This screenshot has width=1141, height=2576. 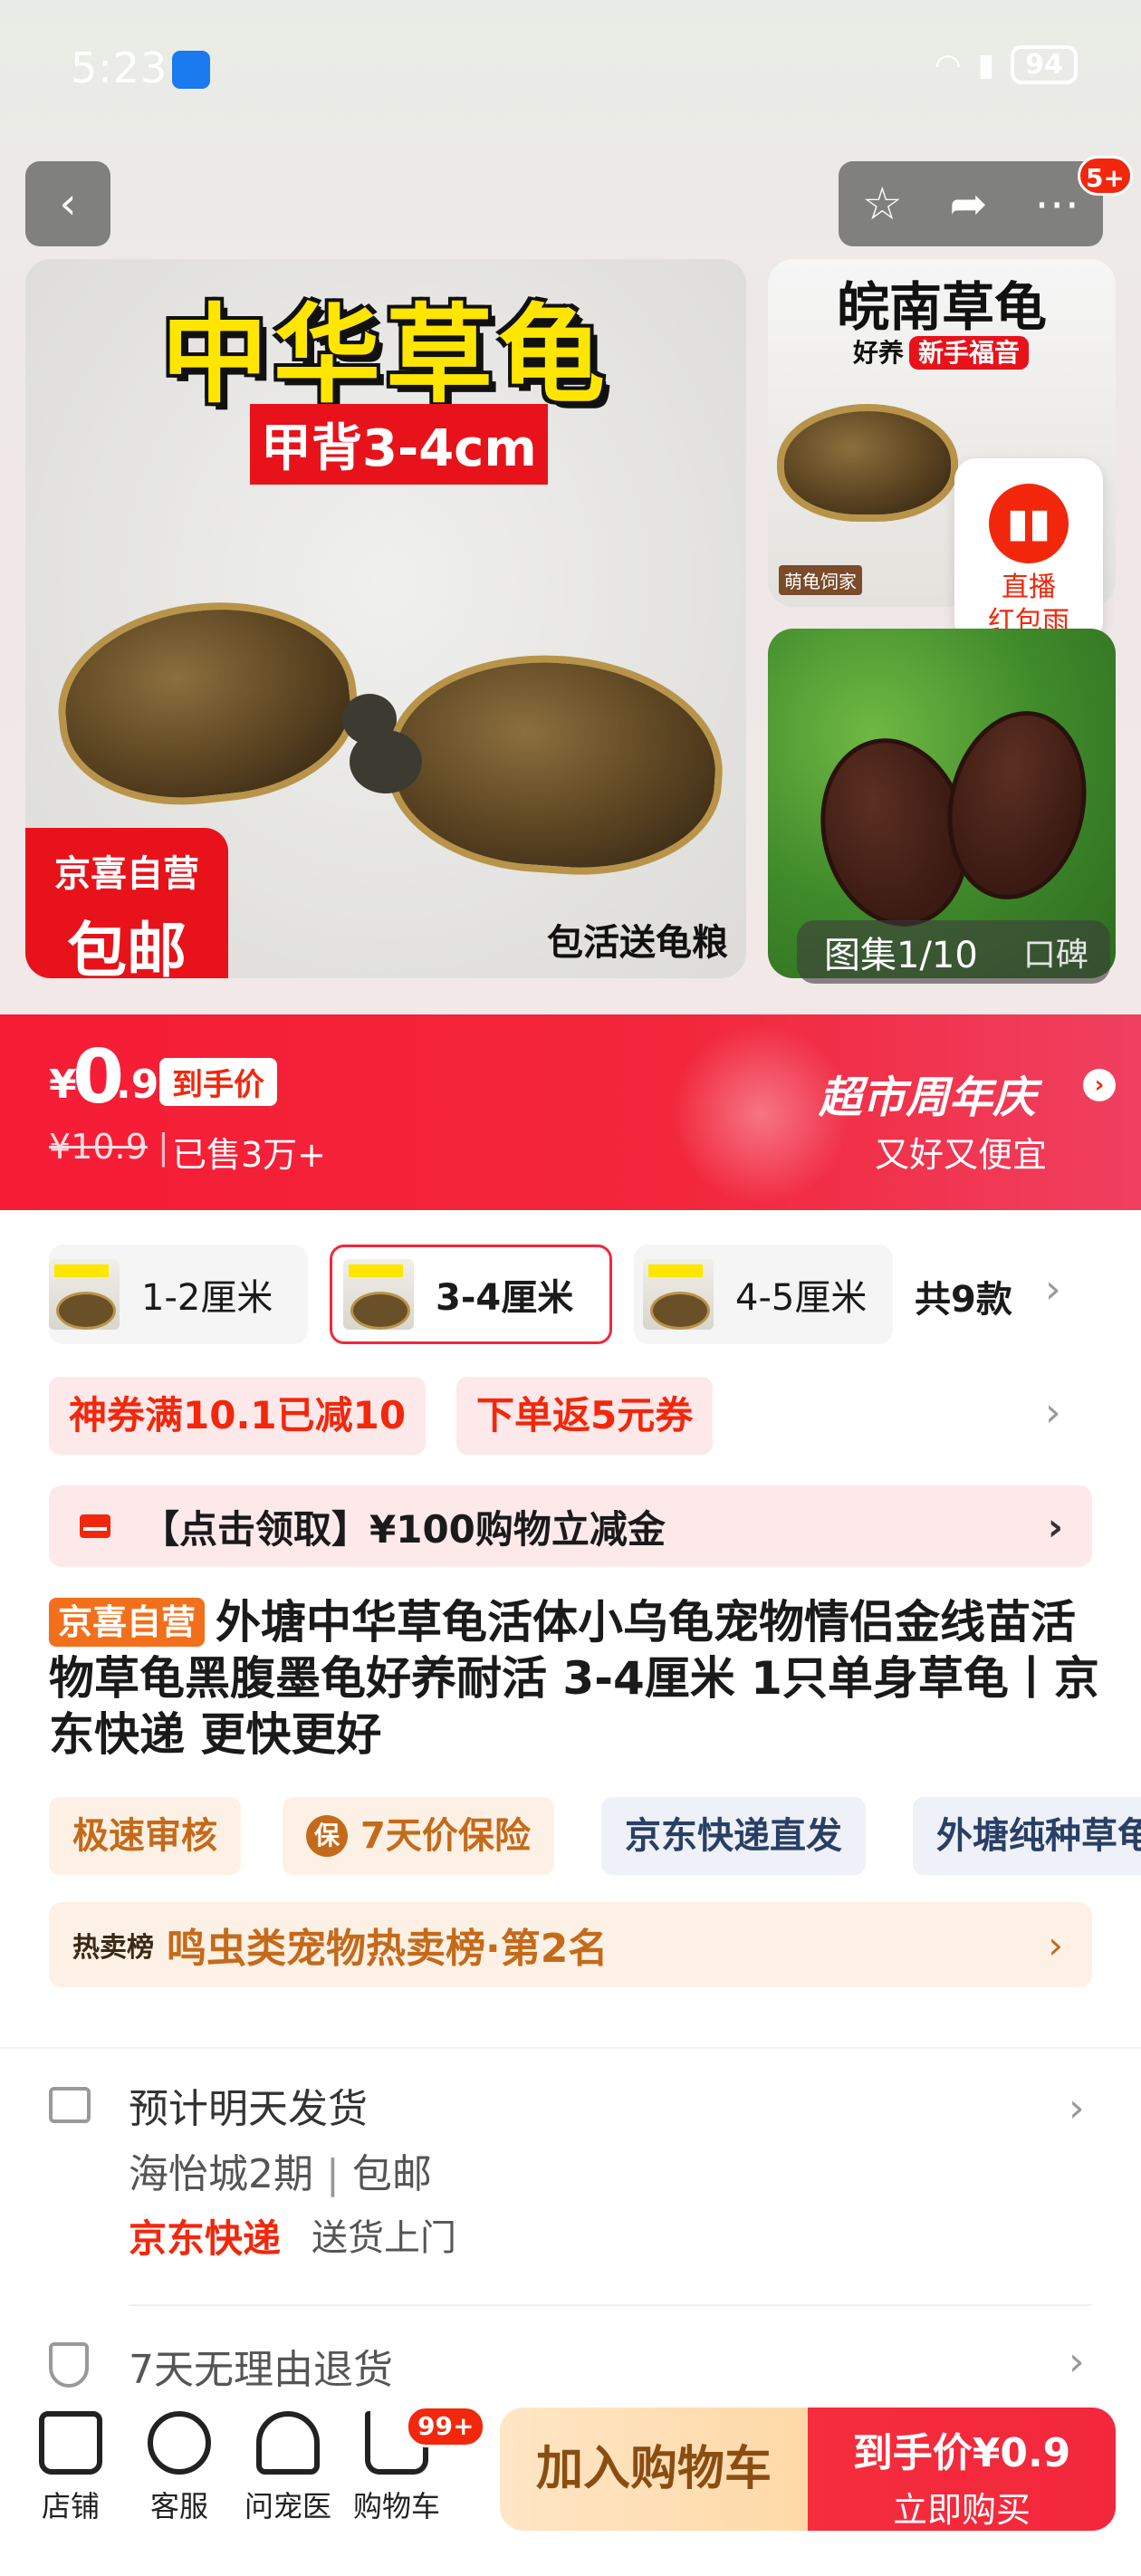 What do you see at coordinates (868, 463) in the screenshot?
I see `turtle-image` at bounding box center [868, 463].